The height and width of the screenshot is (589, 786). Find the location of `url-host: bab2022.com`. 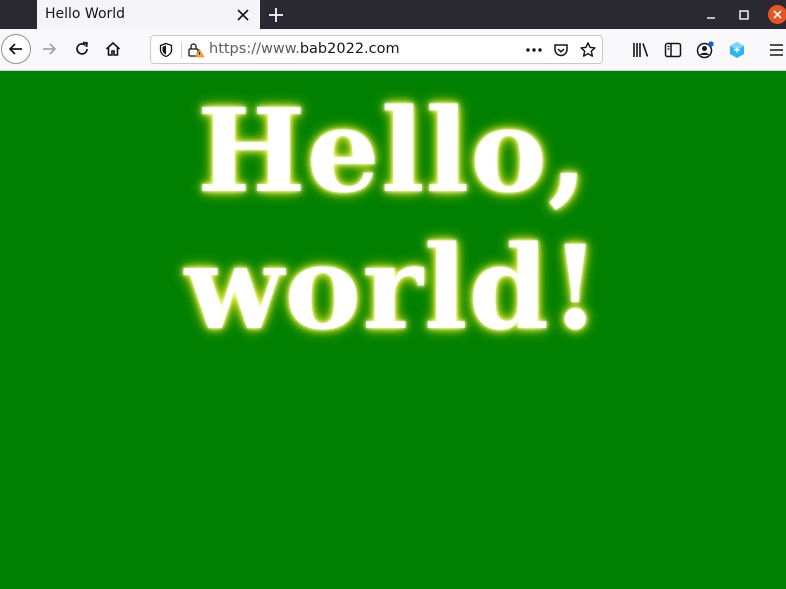

url-host: bab2022.com is located at coordinates (349, 49).